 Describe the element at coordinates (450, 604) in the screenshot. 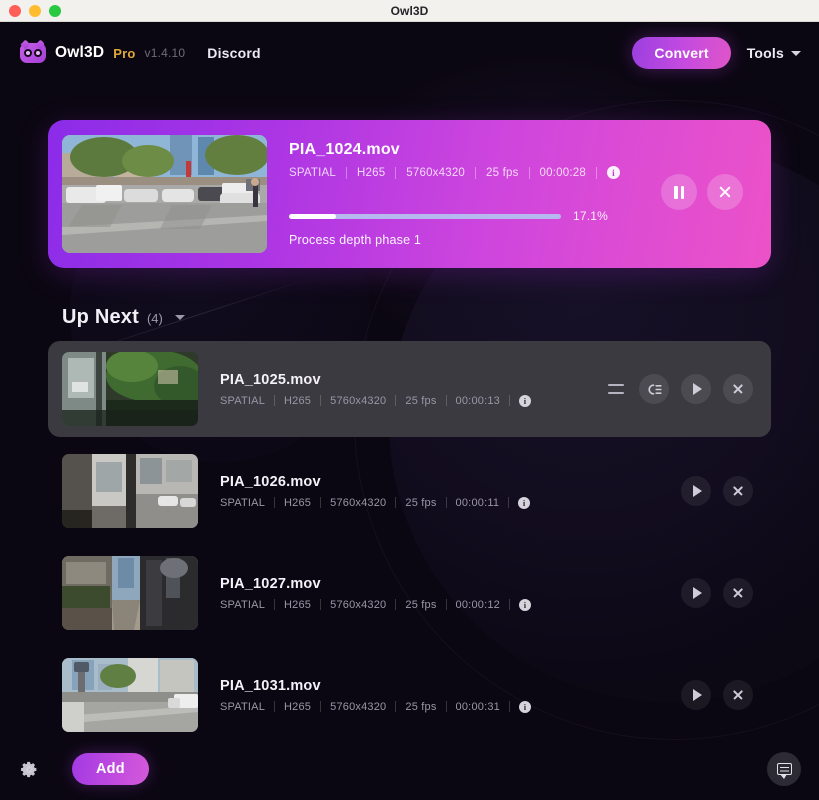

I see `row-meta: SPATIAL H265 5760x4320 25 fps 00:00:12 i` at that location.